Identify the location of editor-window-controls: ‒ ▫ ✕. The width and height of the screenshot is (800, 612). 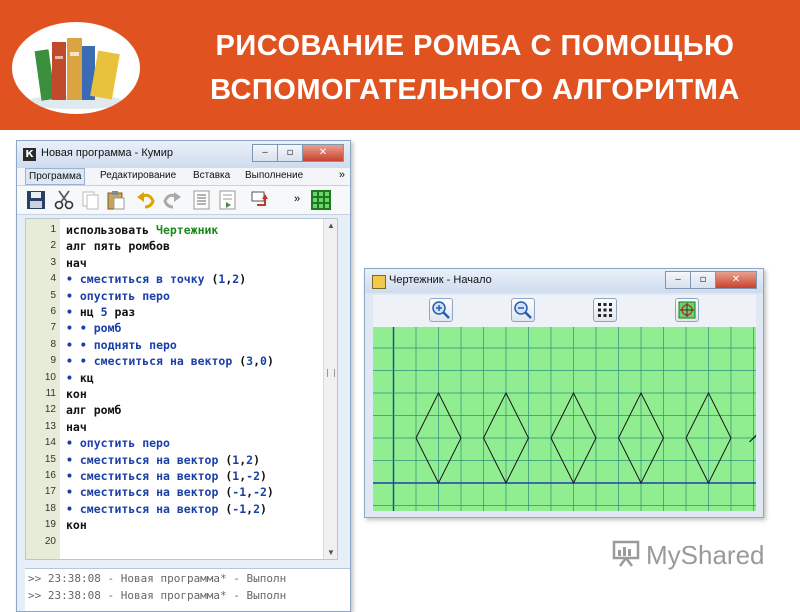
(298, 153).